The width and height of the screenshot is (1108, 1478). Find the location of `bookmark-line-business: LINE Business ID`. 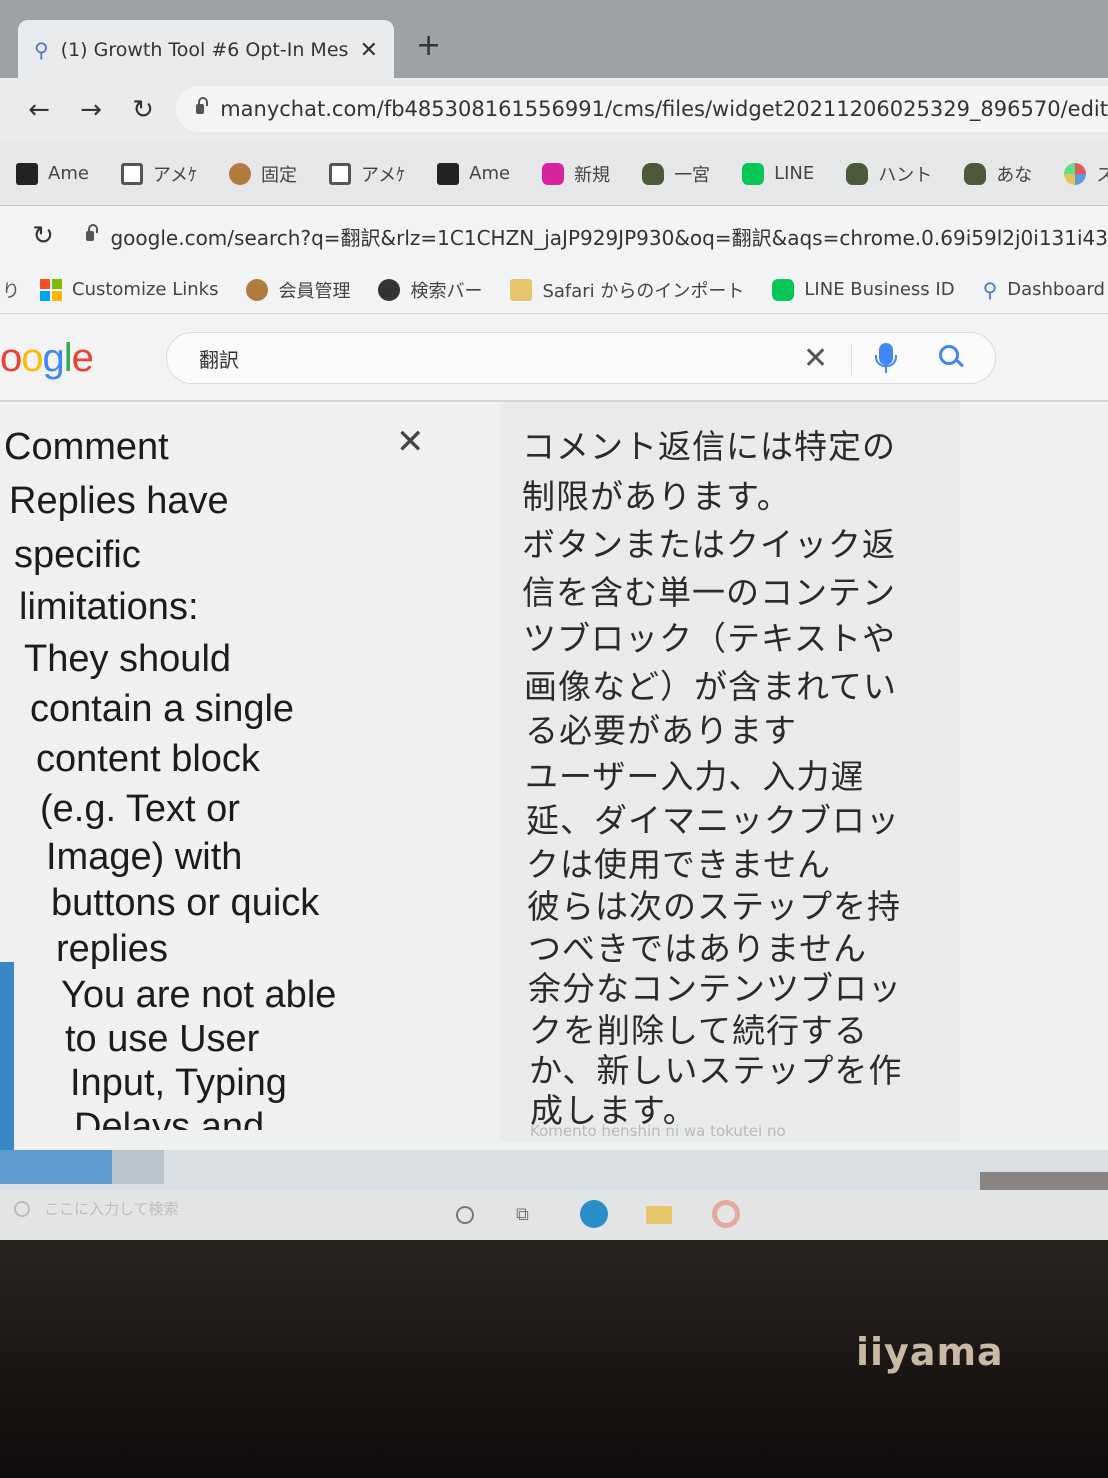

bookmark-line-business: LINE Business ID is located at coordinates (863, 289).